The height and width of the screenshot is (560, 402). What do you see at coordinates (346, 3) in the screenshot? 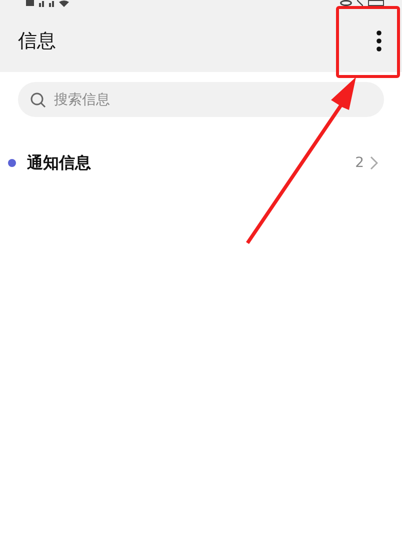
I see `eye-icon` at bounding box center [346, 3].